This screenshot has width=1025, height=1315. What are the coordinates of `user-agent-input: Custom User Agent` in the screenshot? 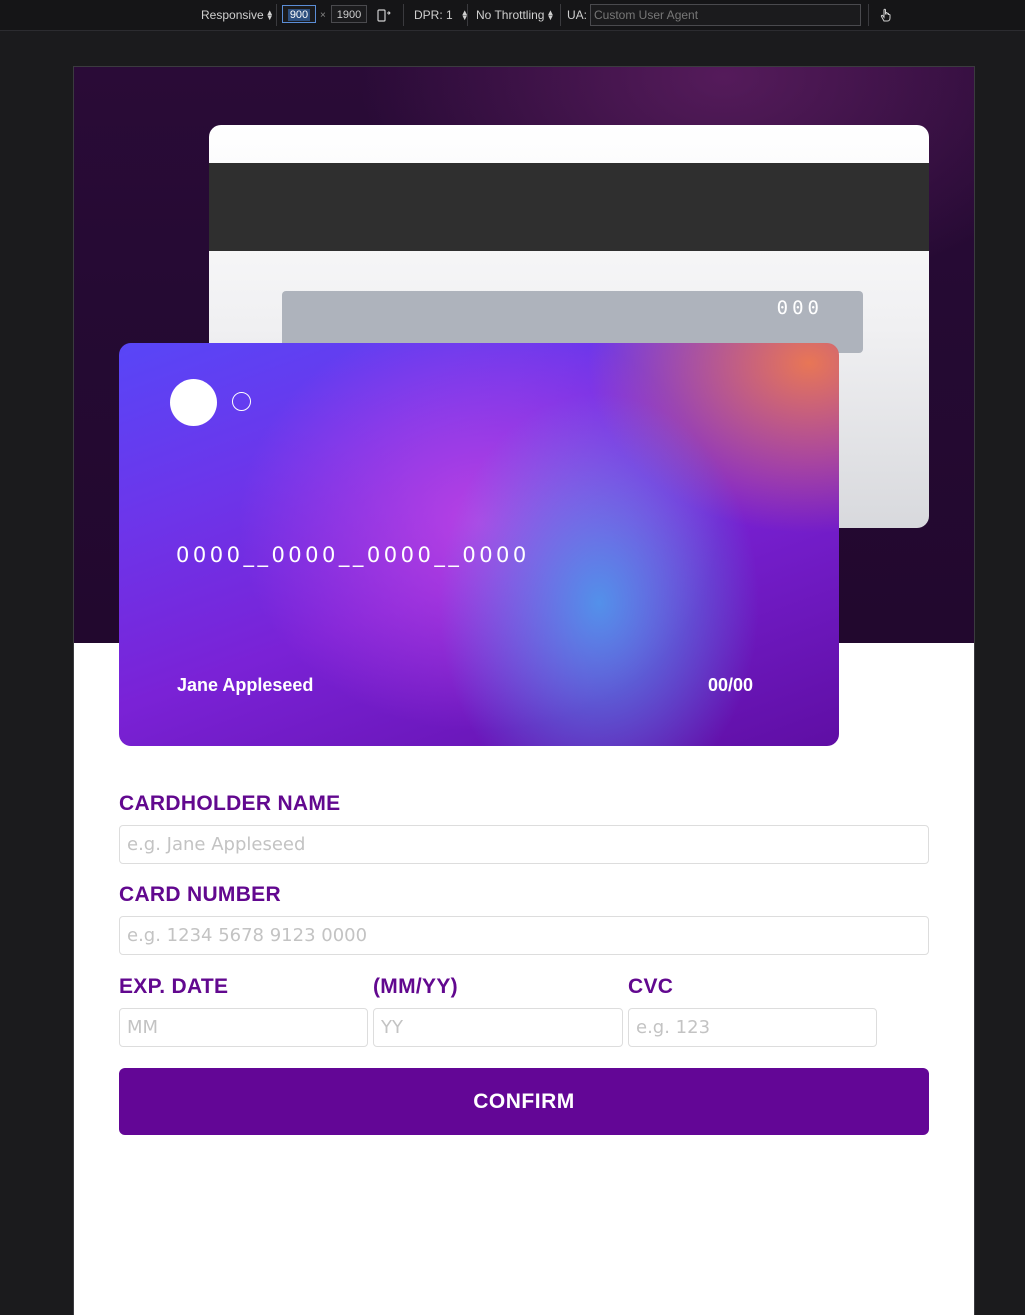 It's located at (725, 15).